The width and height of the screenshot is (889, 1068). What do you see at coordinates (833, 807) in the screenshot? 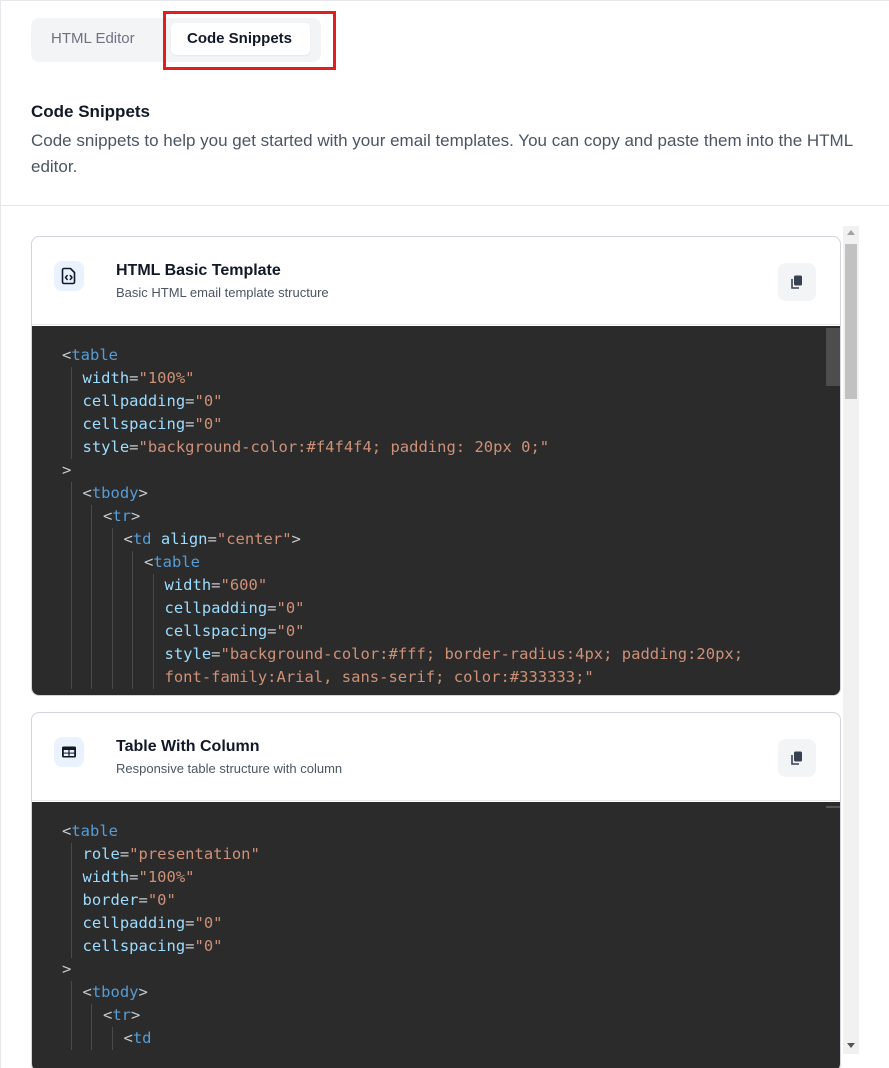
I see `code-scrollbar-marker` at bounding box center [833, 807].